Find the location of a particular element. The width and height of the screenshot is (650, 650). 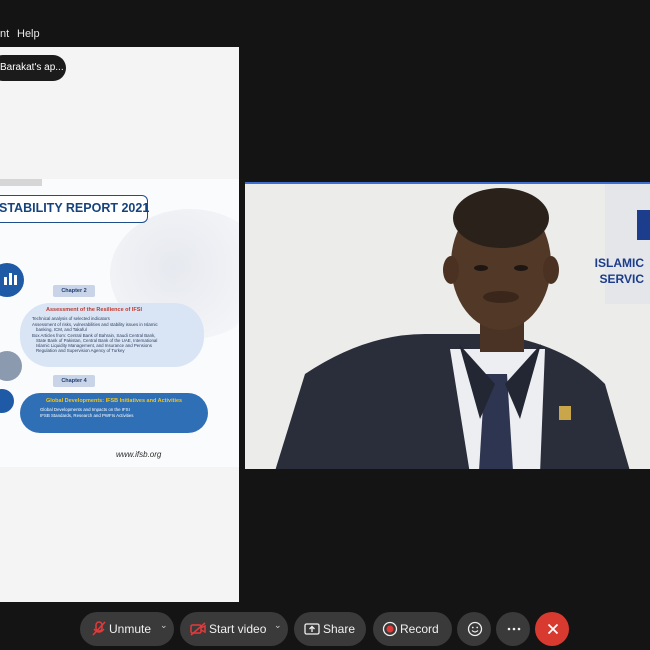

chart-circle-icon is located at coordinates (12, 280).